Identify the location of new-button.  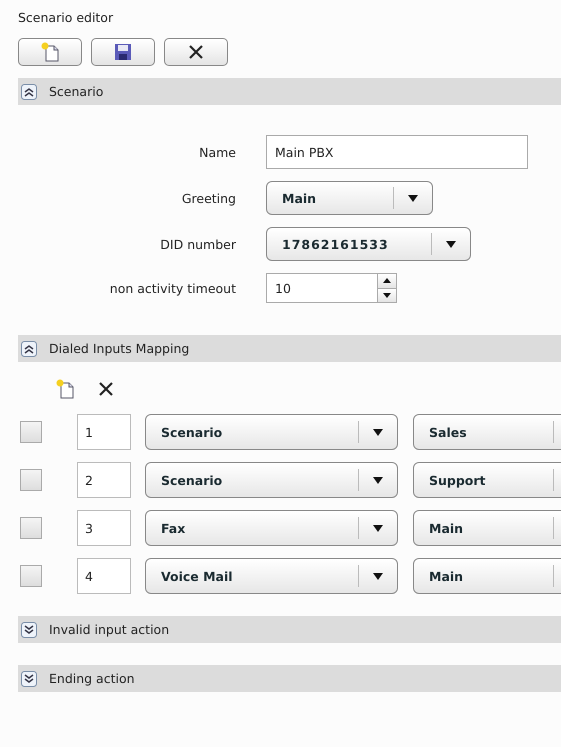
(50, 52).